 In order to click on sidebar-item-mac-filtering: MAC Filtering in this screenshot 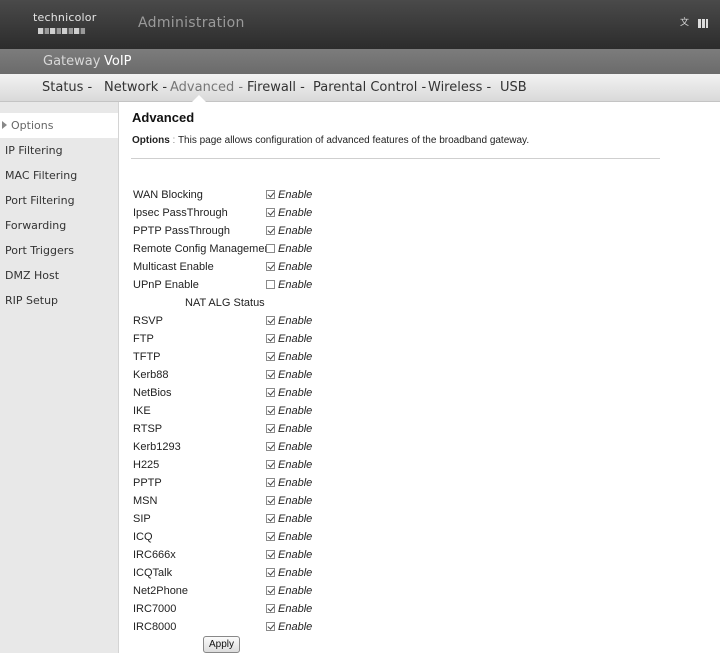, I will do `click(59, 175)`.